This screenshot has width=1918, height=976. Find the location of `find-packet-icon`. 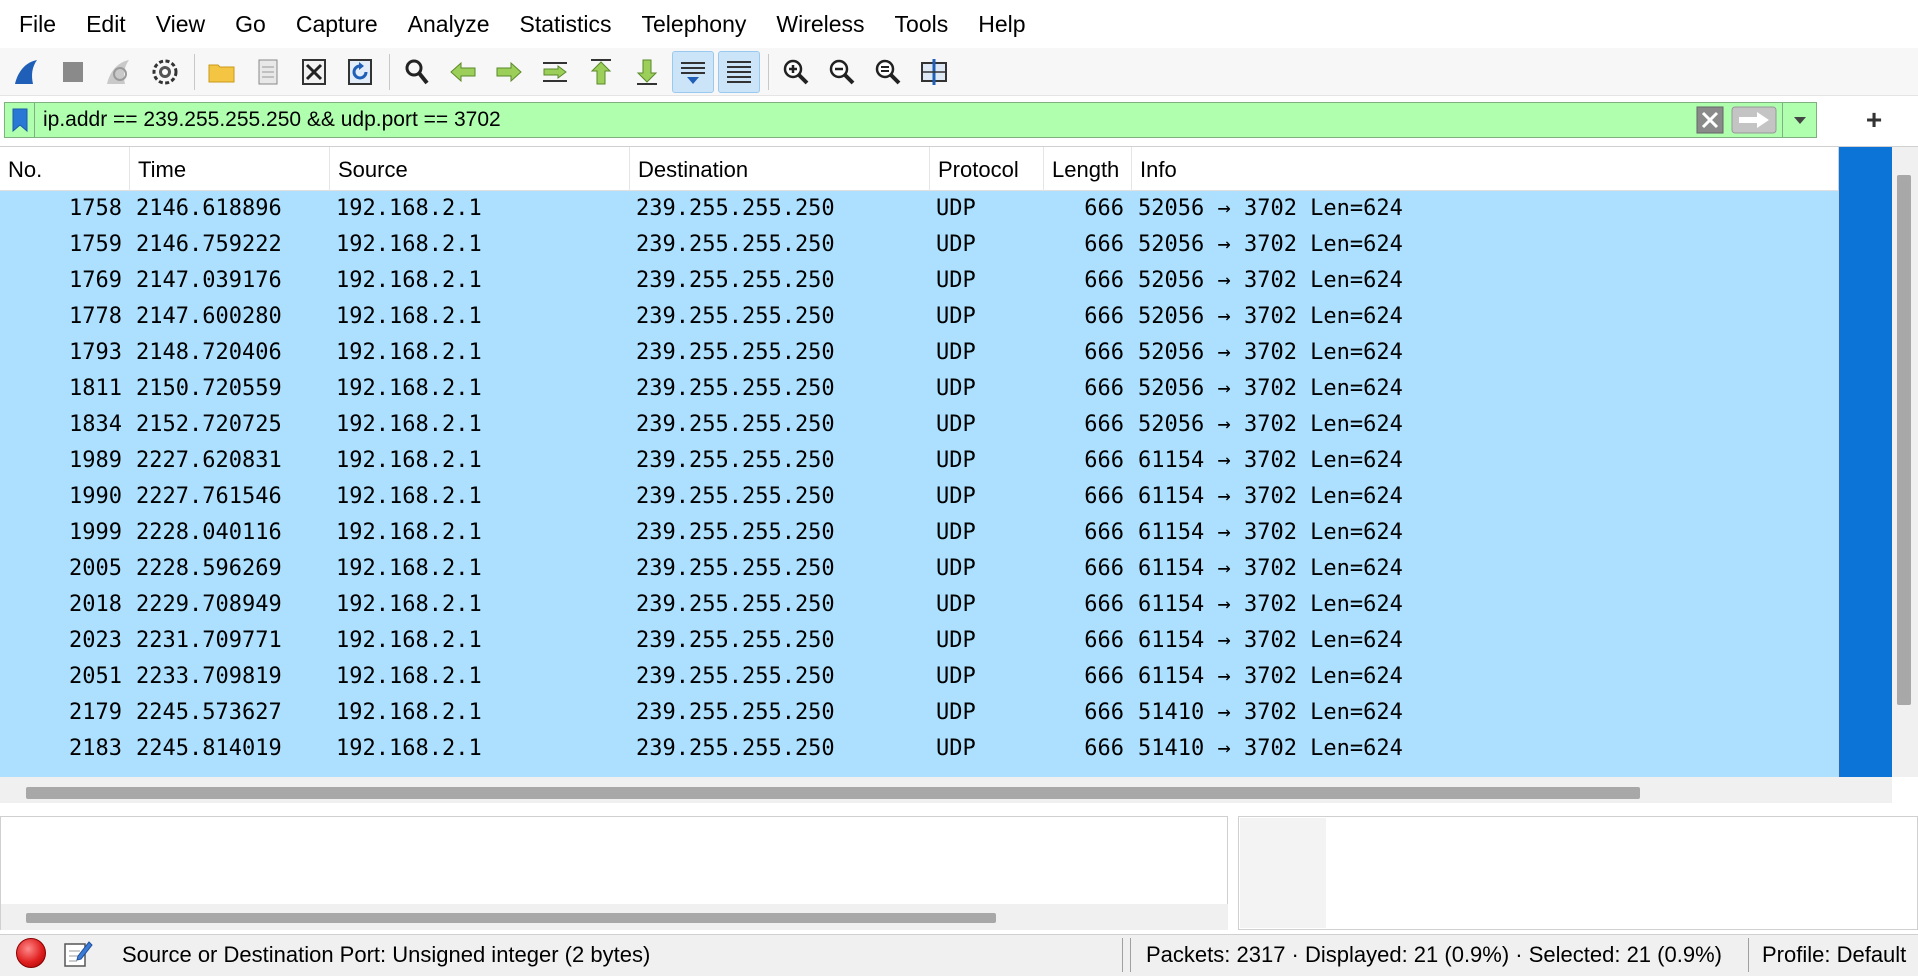

find-packet-icon is located at coordinates (417, 71).